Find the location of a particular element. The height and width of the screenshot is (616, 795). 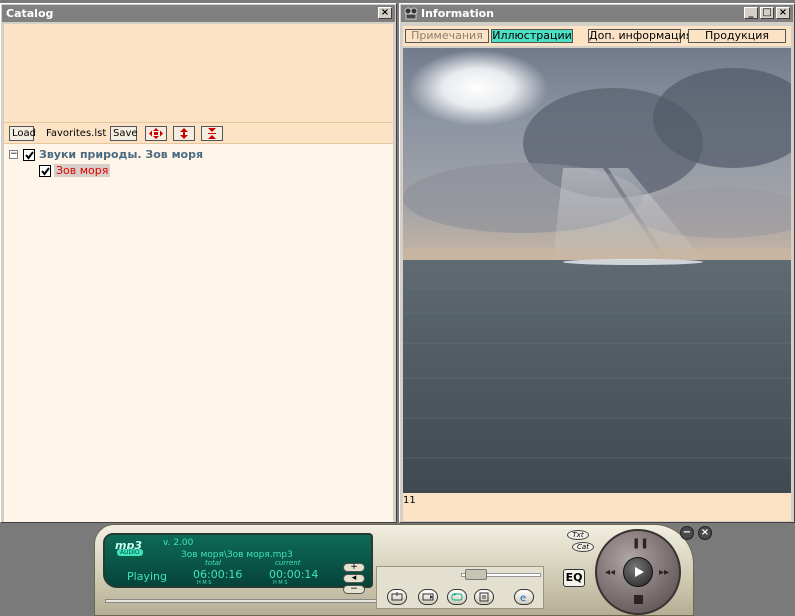

child-checkbox is located at coordinates (45, 171).